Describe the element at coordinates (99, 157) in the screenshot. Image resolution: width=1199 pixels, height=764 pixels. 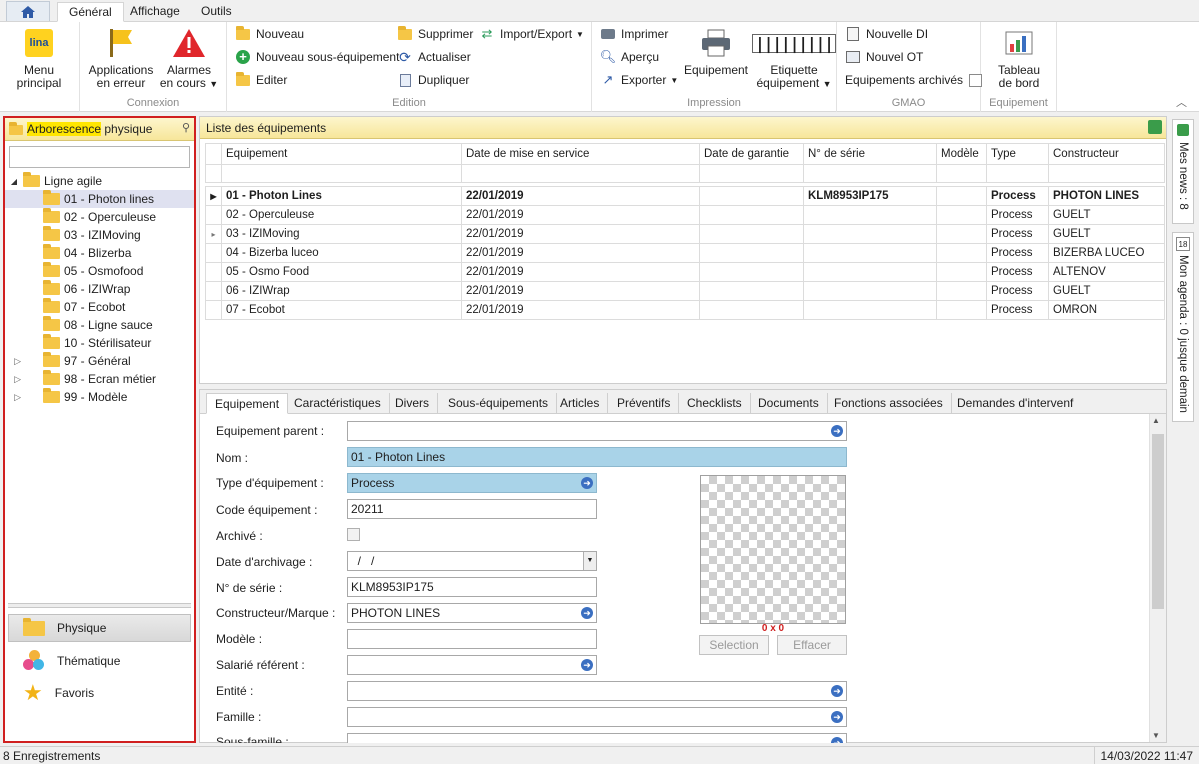
I see `tree-search-input` at that location.